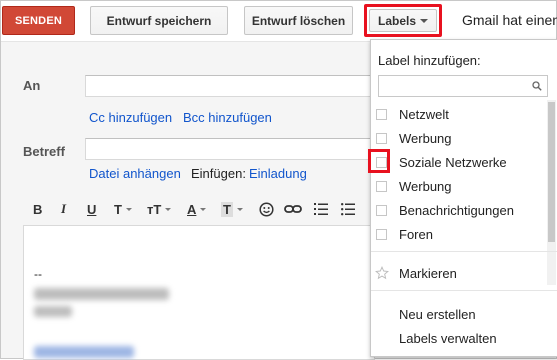 The width and height of the screenshot is (557, 360). Describe the element at coordinates (448, 338) in the screenshot. I see `manage-labels-text: Labels verwalten` at that location.